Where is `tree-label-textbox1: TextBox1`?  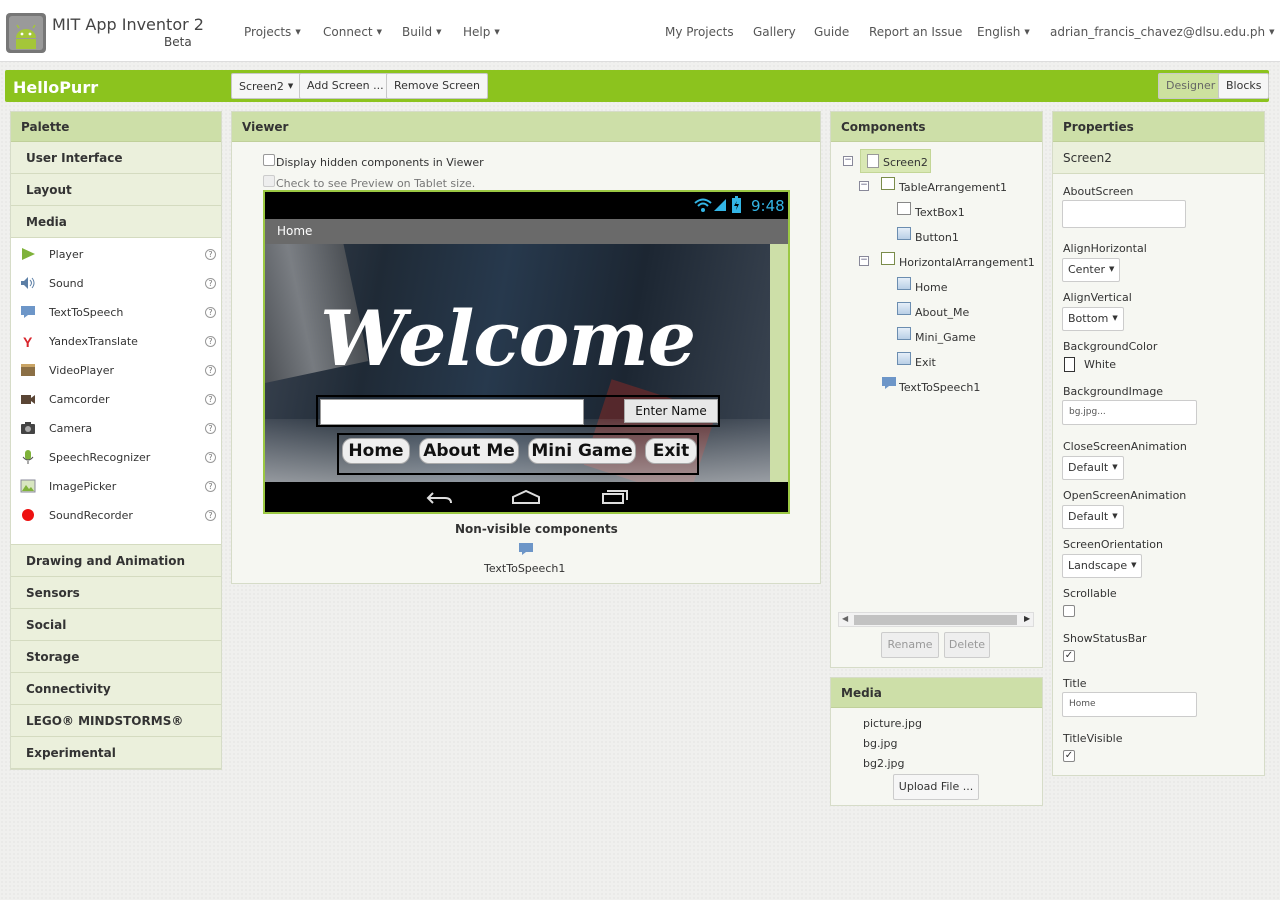
tree-label-textbox1: TextBox1 is located at coordinates (940, 212).